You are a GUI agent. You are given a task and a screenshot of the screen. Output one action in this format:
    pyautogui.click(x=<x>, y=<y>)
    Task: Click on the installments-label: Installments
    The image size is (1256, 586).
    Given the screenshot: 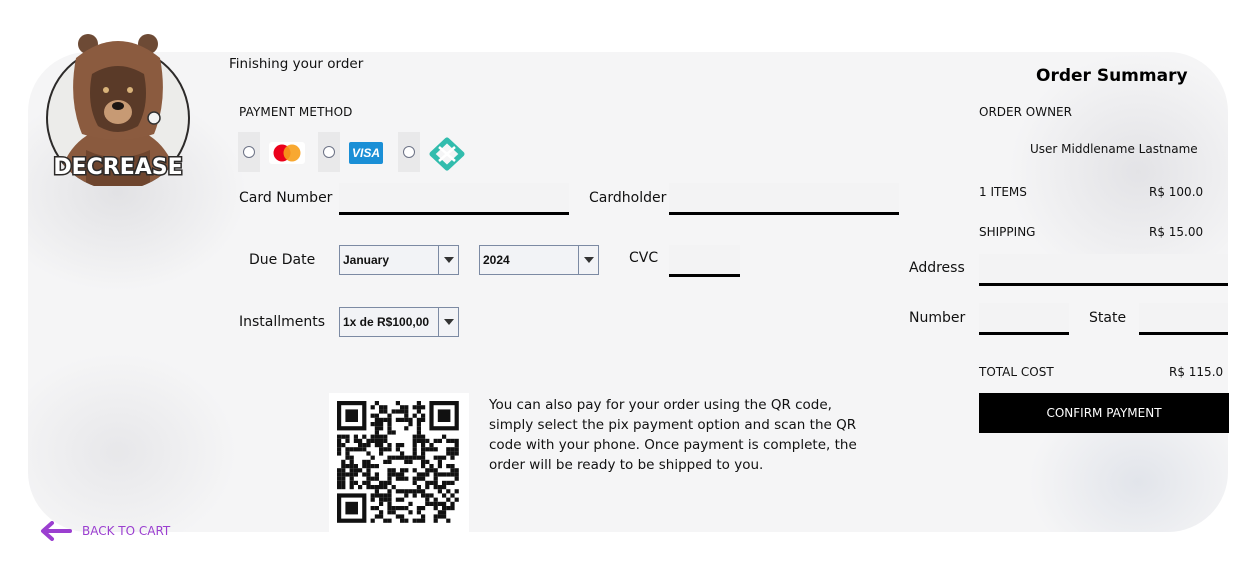 What is the action you would take?
    pyautogui.click(x=282, y=322)
    